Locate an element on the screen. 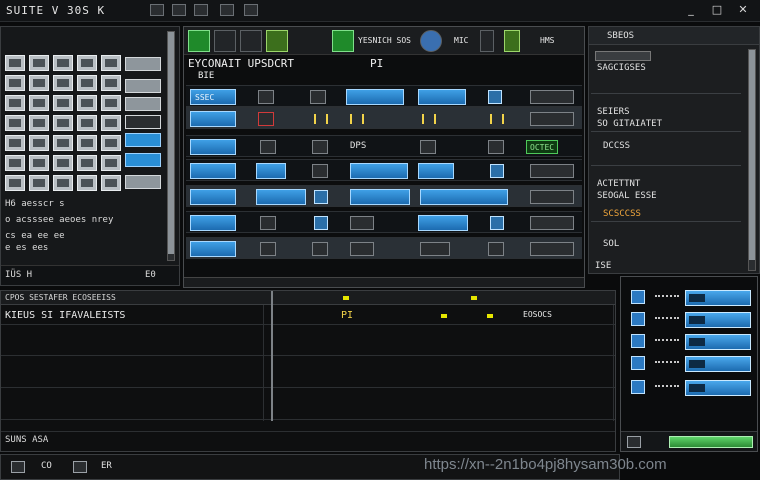 The height and width of the screenshot is (480, 760). clip-cell: SSEC is located at coordinates (213, 97).